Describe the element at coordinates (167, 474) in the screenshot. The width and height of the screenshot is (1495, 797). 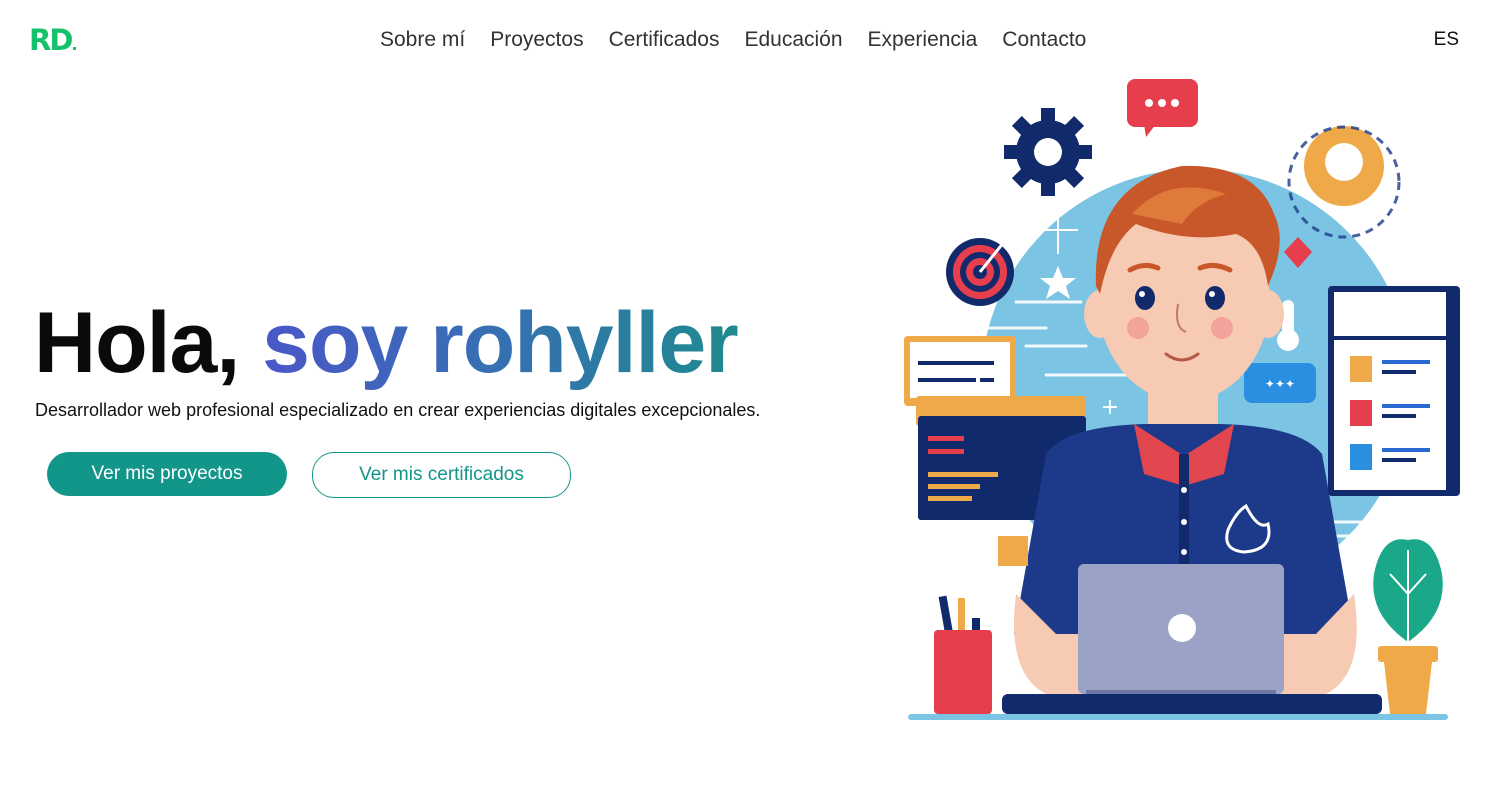
I see `view-projects-button: Ver mis proyectos` at that location.